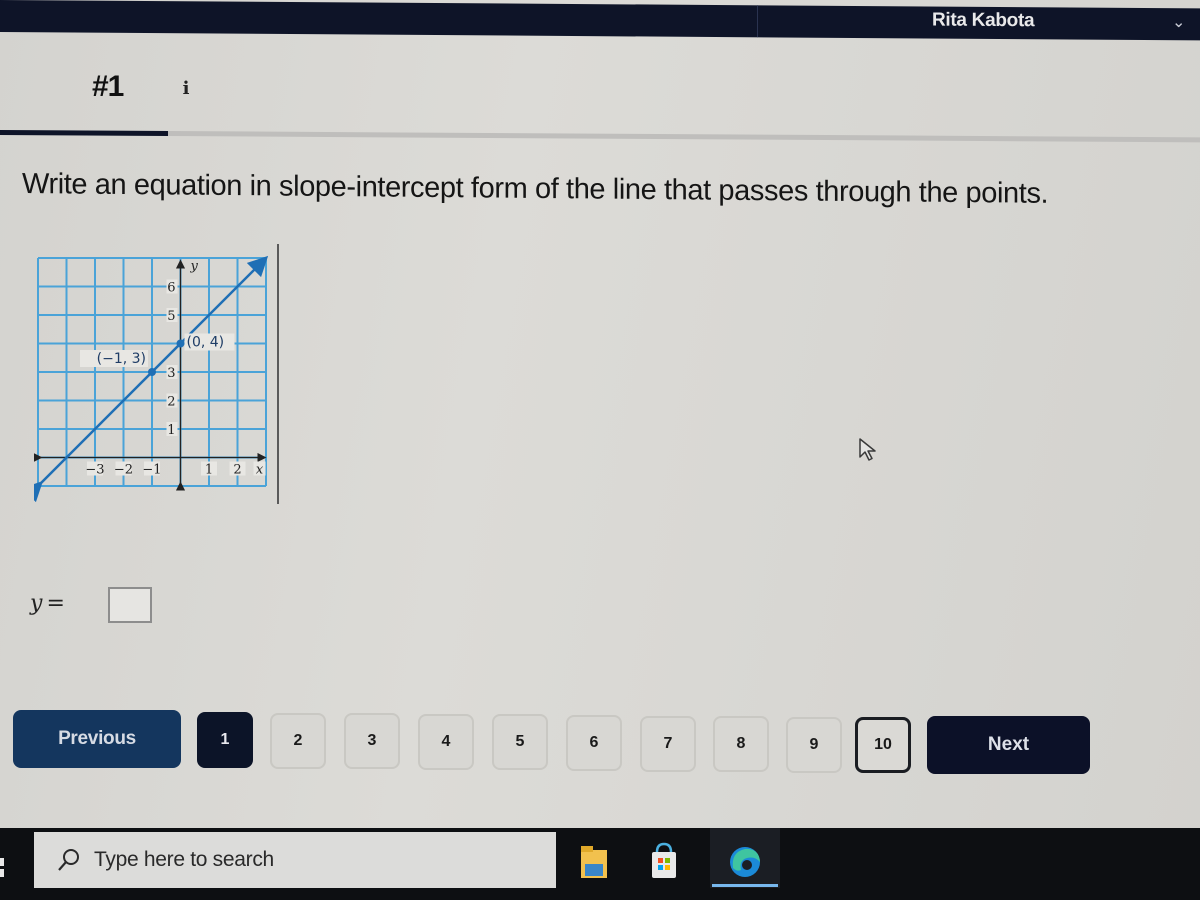 The image size is (1200, 900). Describe the element at coordinates (295, 860) in the screenshot. I see `taskbar-search: Type here to search` at that location.